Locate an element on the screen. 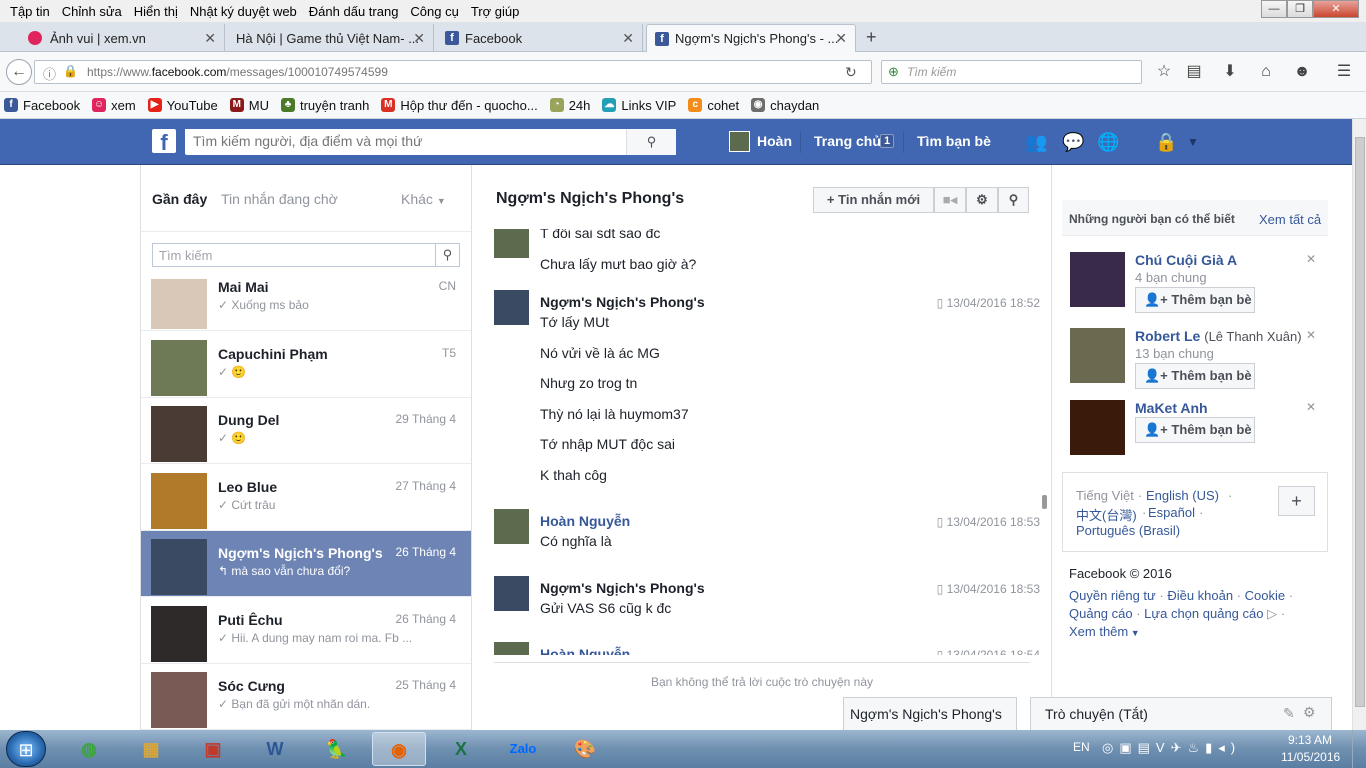 The height and width of the screenshot is (768, 1366). pymk-name: MaKet Anh is located at coordinates (1171, 408).